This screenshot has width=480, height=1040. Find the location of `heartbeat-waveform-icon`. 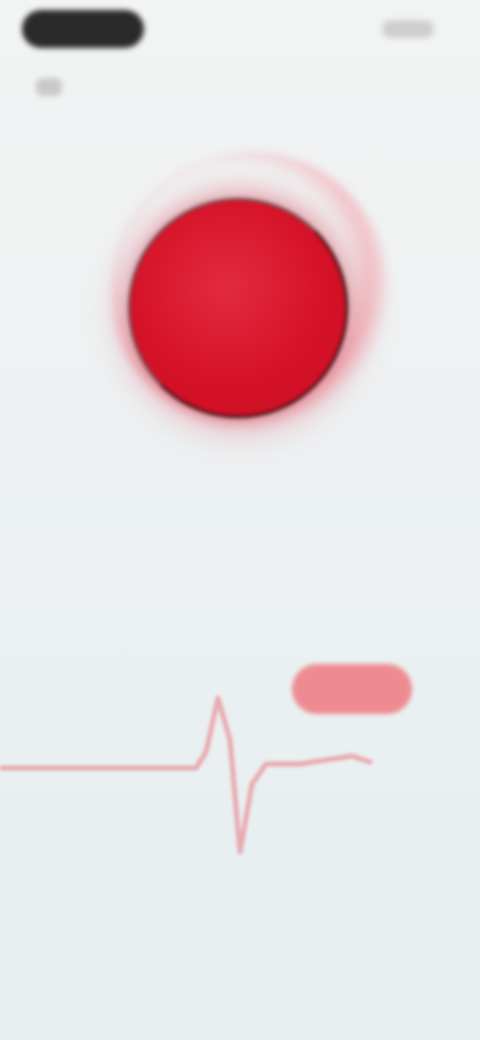

heartbeat-waveform-icon is located at coordinates (186, 775).